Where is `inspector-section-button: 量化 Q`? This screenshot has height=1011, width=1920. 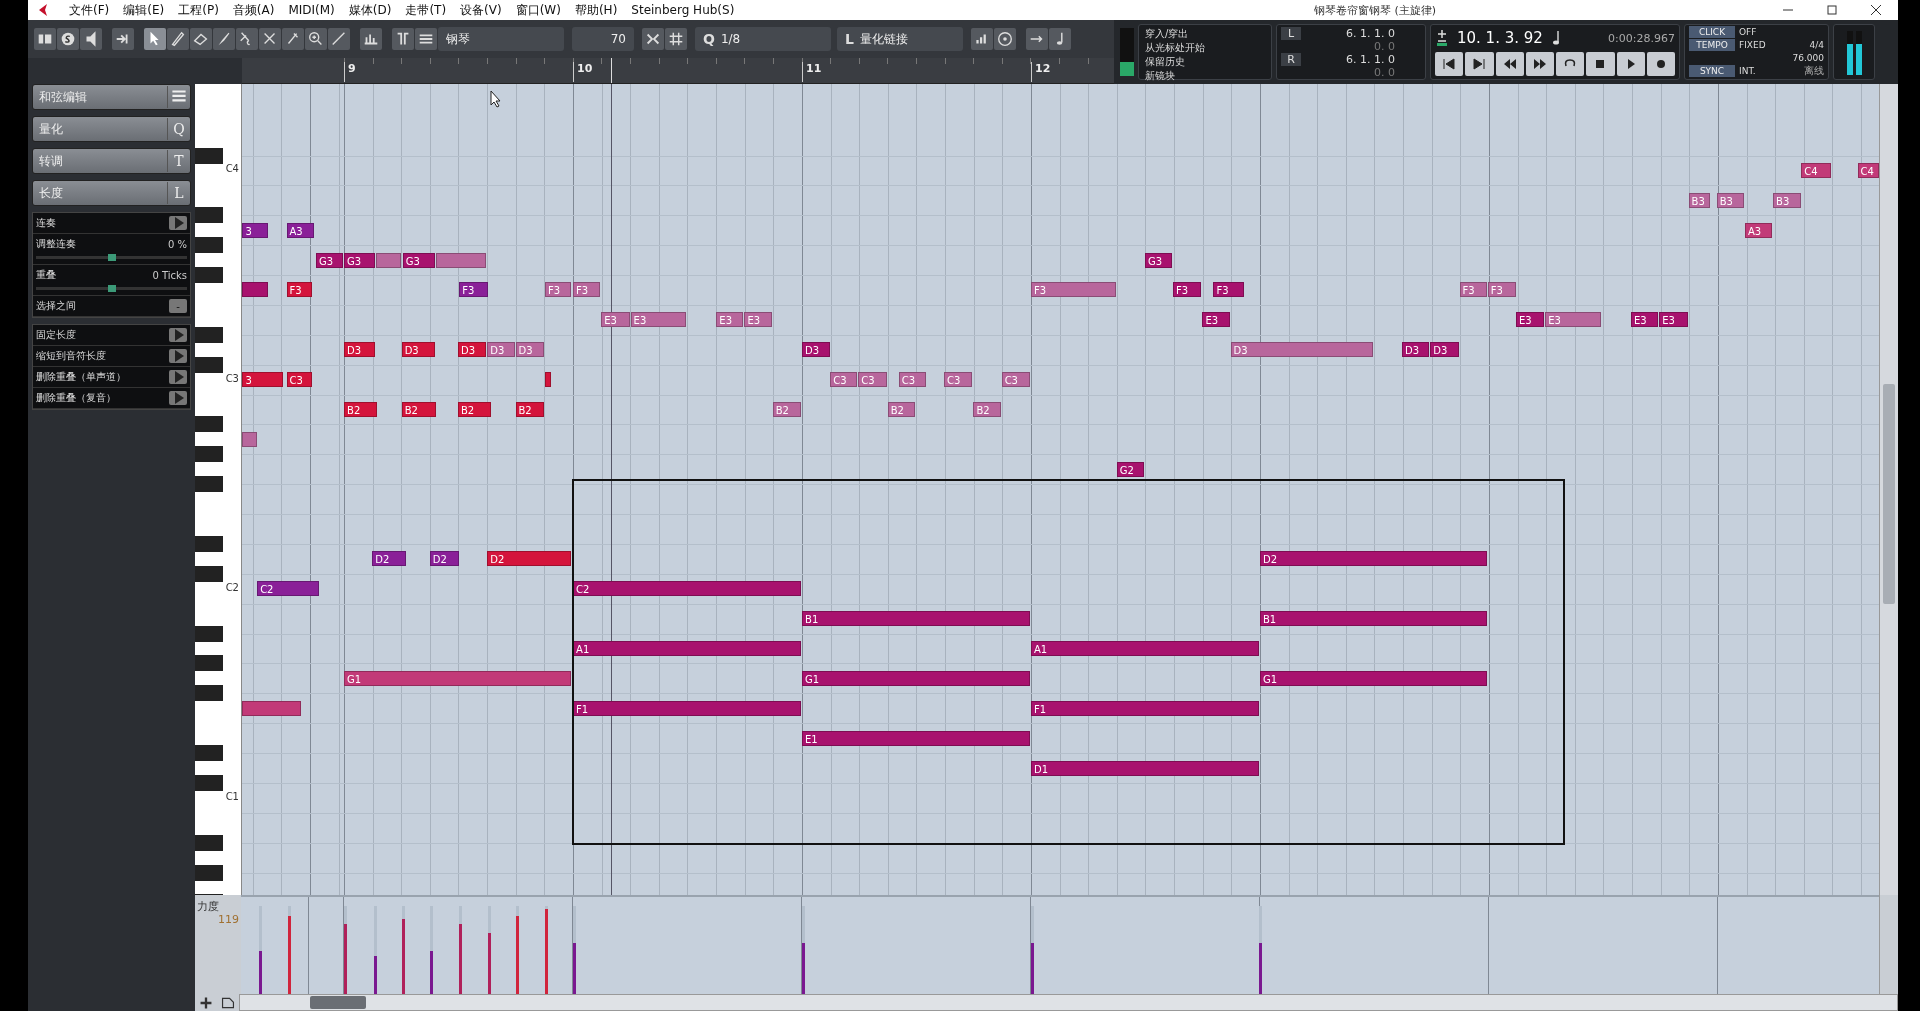 inspector-section-button: 量化 Q is located at coordinates (111, 129).